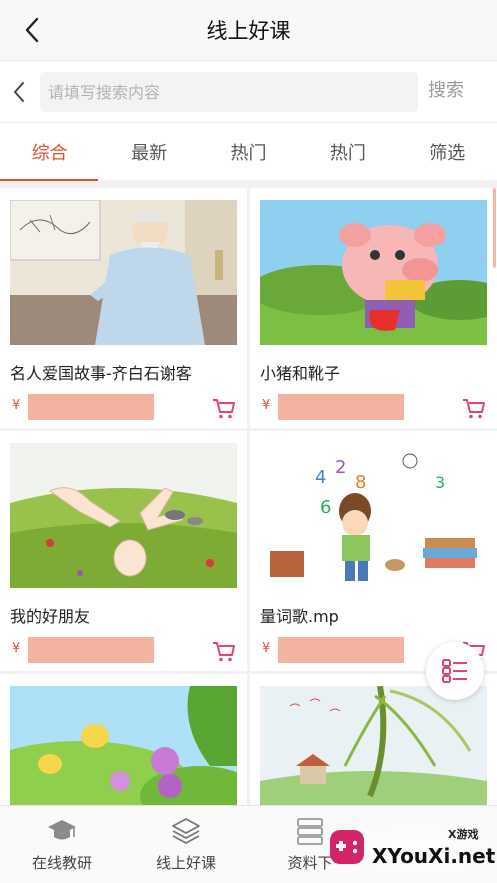  I want to click on tab-filter: 筛选, so click(447, 152).